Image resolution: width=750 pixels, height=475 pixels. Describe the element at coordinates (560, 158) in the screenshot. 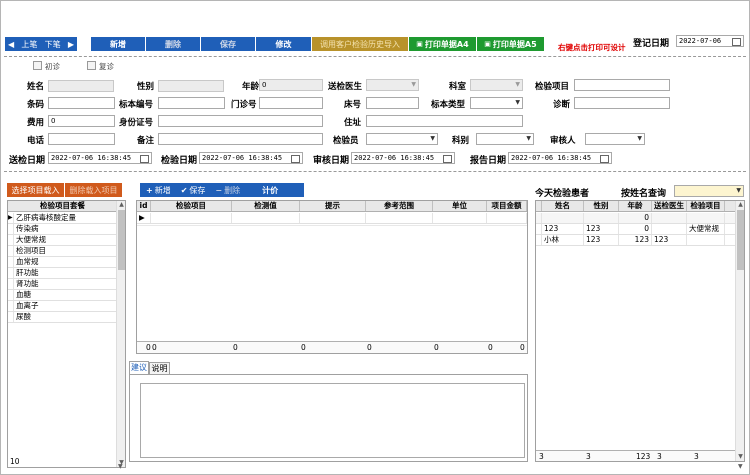

I see `report-date-picker: 2022-07-06 16:38:45` at that location.